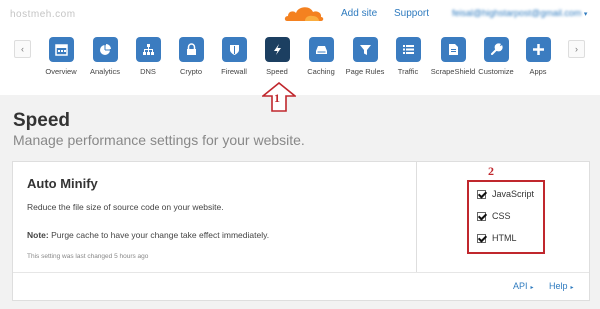  I want to click on nav-next-button: ›, so click(576, 49).